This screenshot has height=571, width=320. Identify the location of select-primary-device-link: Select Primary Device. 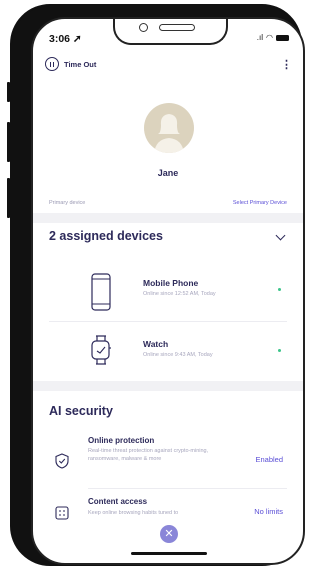
(260, 203).